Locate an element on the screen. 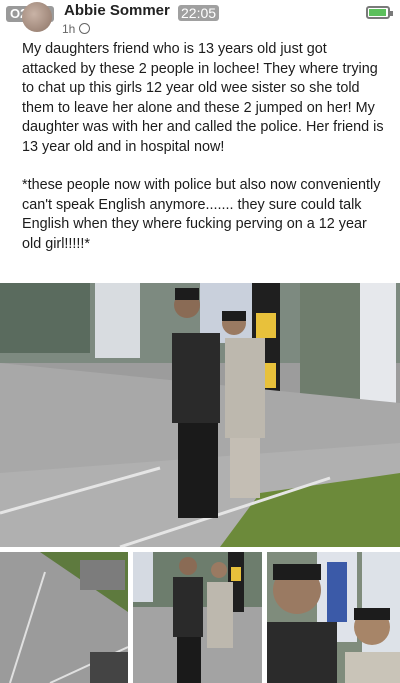 The width and height of the screenshot is (400, 683). post-author: Abbie Sommer is located at coordinates (117, 10).